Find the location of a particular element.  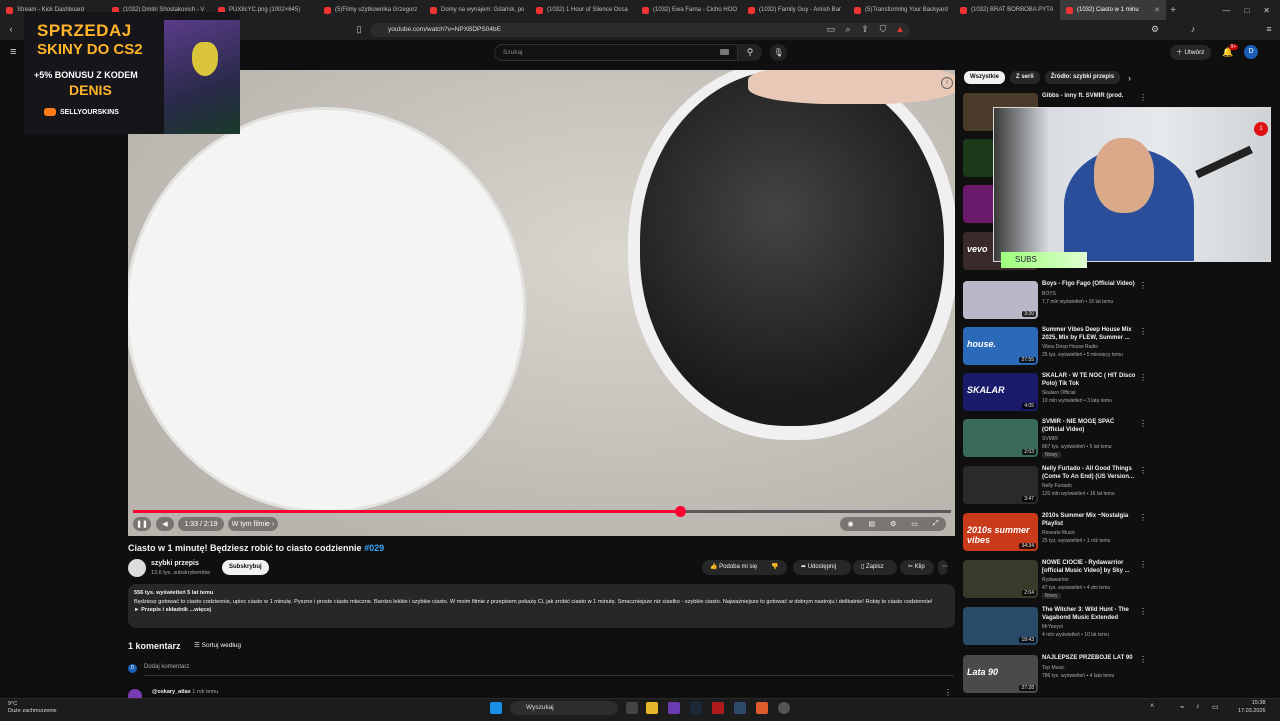

related-video-channel: MrYaoyoi is located at coordinates (1052, 627).